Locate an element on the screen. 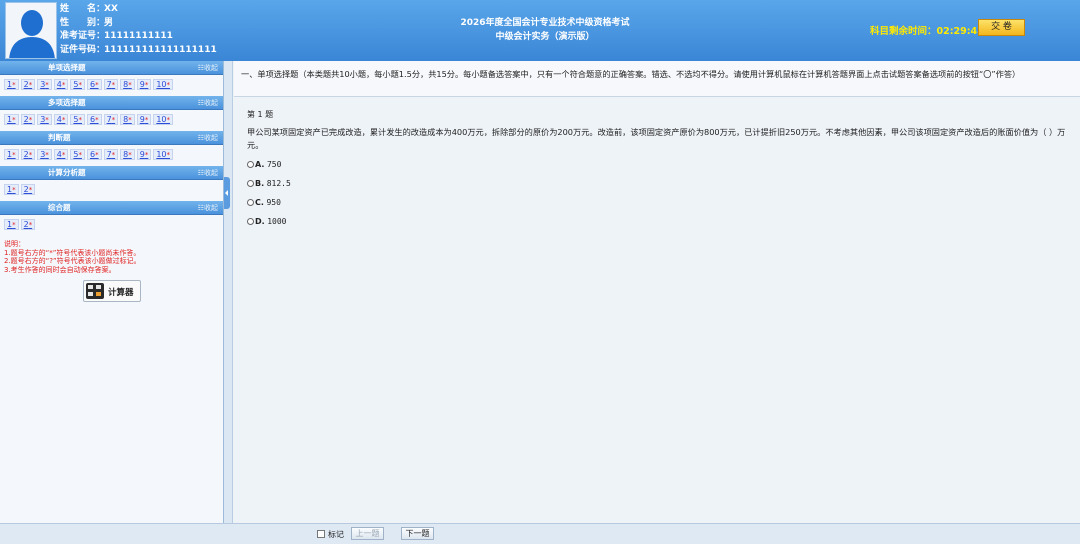 The width and height of the screenshot is (1080, 544). candidate-admission-row: 准考证号：11111111111 is located at coordinates (138, 37).